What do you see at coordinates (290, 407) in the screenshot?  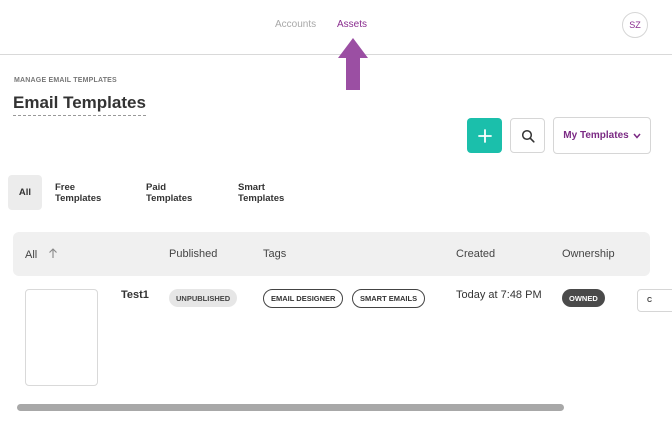 I see `scrollbar-thumb` at bounding box center [290, 407].